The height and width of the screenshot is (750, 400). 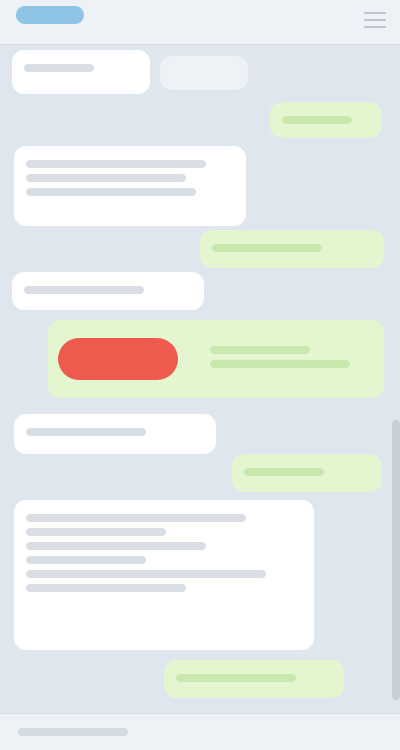 What do you see at coordinates (200, 731) in the screenshot?
I see `composer-bar` at bounding box center [200, 731].